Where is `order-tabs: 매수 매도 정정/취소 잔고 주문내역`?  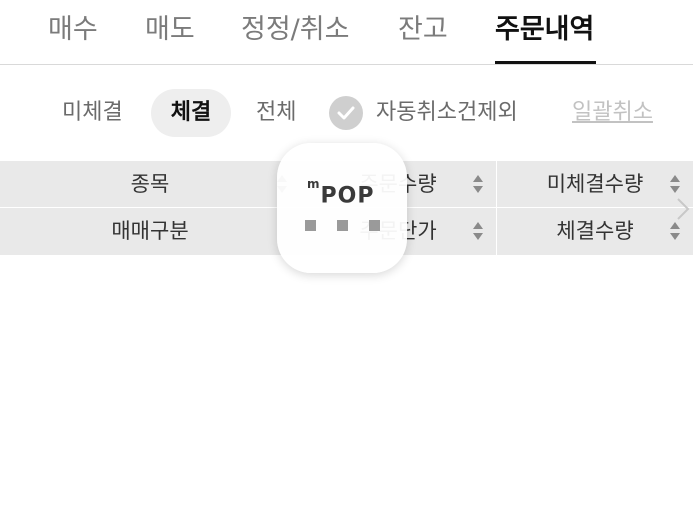 order-tabs: 매수 매도 정정/취소 잔고 주문내역 is located at coordinates (346, 32).